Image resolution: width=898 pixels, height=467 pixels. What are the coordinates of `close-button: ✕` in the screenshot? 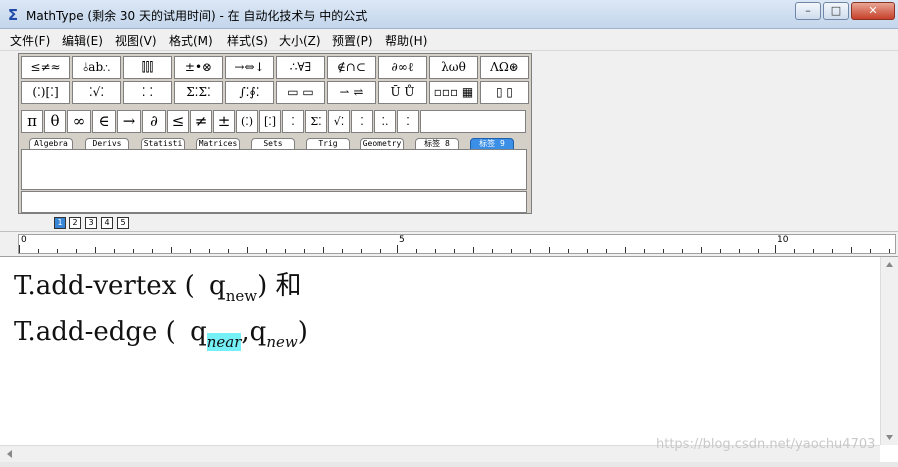 It's located at (873, 11).